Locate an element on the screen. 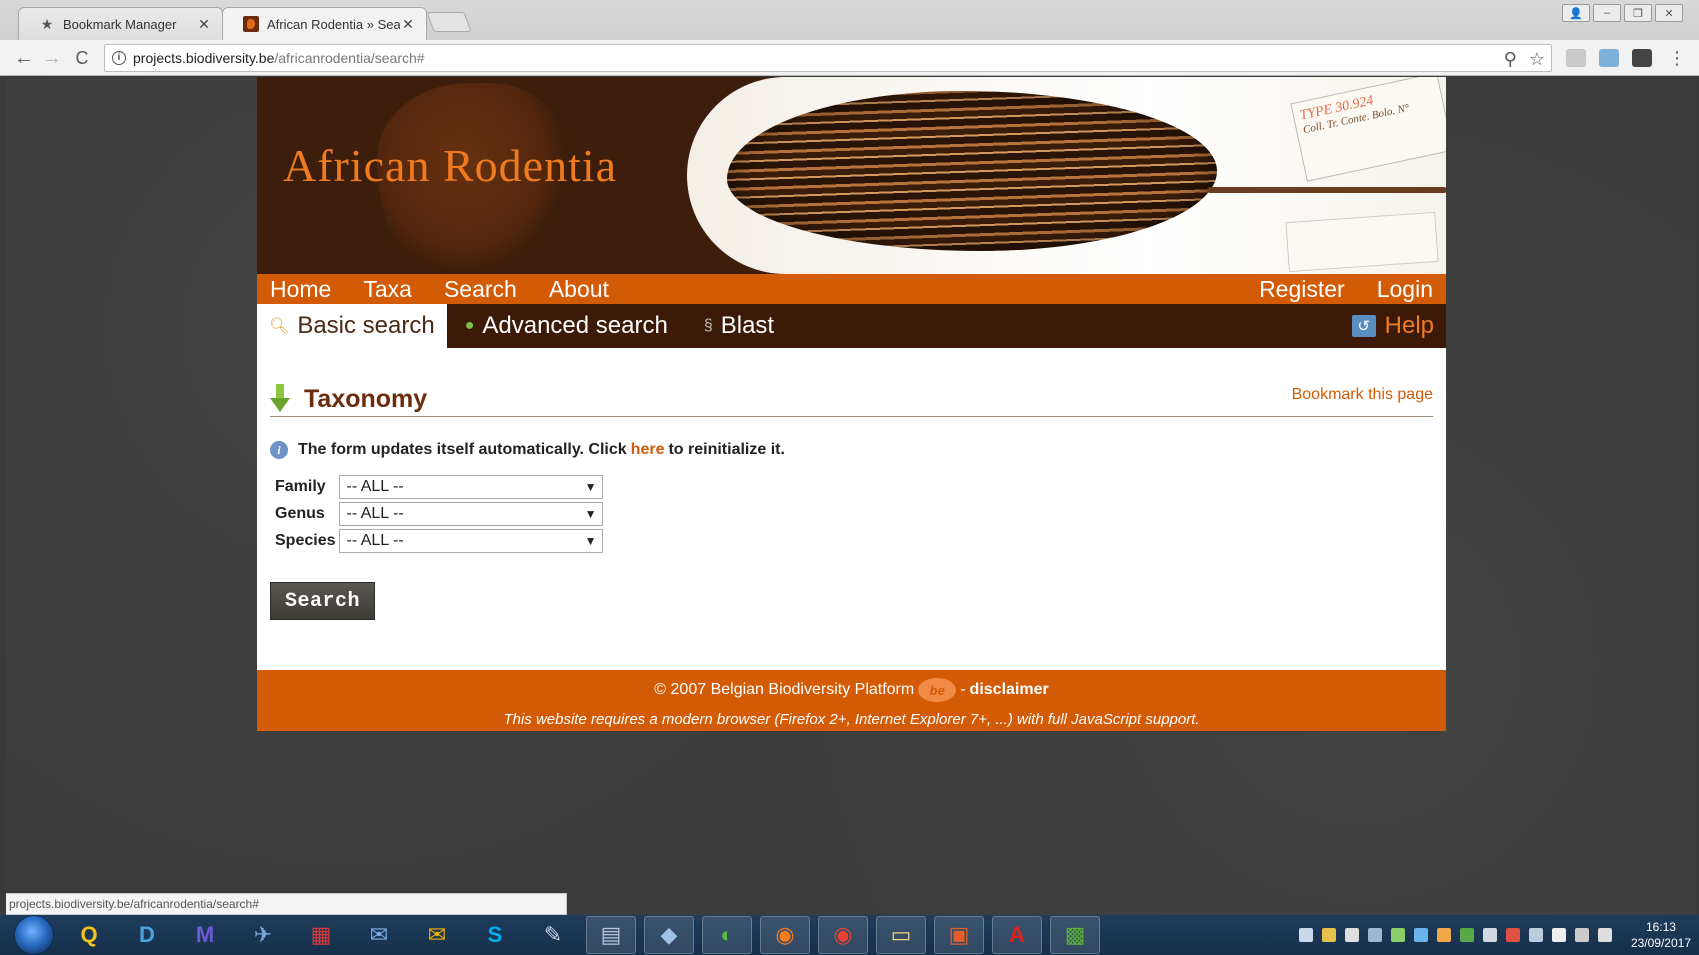 Image resolution: width=1699 pixels, height=955 pixels. minimize-button: – is located at coordinates (1607, 13).